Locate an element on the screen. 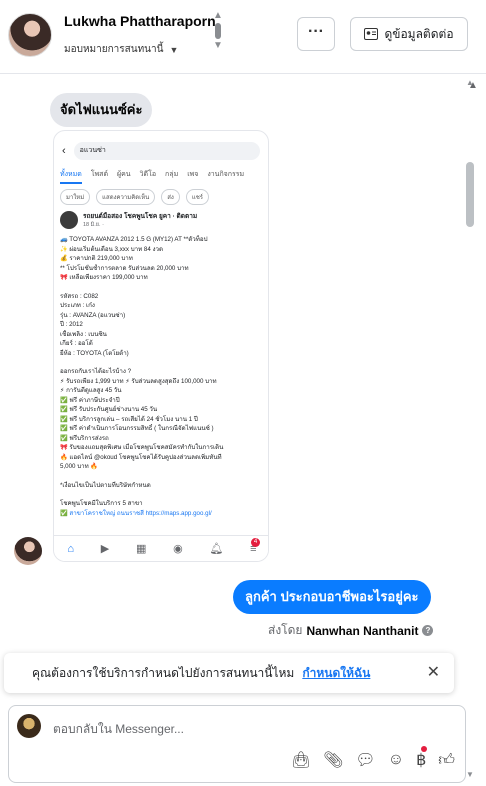  shot-chip: มาใหม่ is located at coordinates (75, 197).